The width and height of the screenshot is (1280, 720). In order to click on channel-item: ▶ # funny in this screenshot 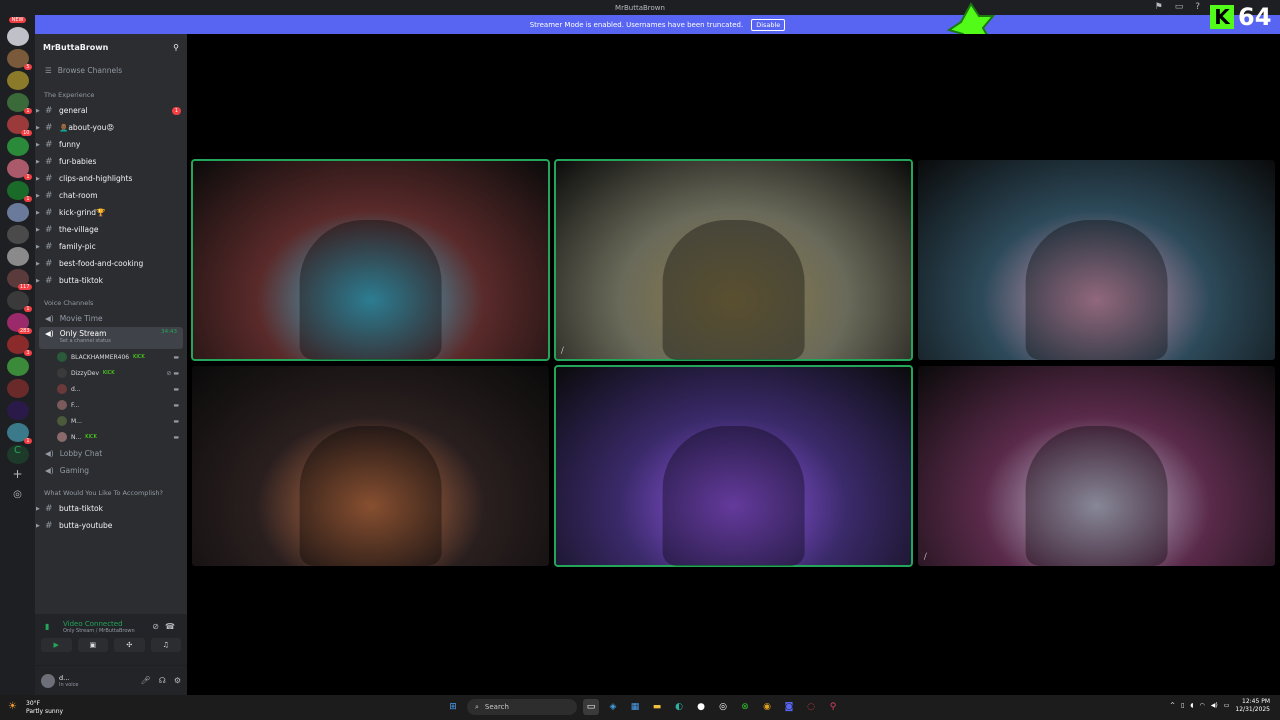, I will do `click(111, 144)`.